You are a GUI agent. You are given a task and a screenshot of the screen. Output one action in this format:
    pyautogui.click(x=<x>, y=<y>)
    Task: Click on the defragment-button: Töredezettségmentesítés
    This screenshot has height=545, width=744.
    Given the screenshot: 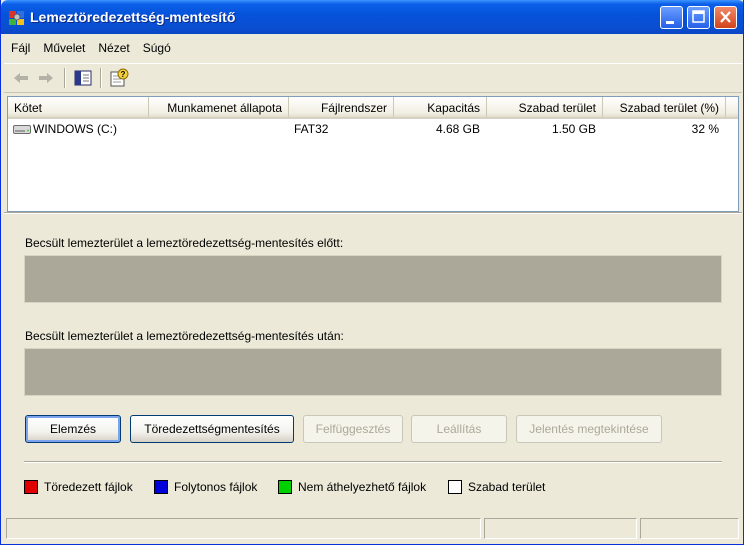 What is the action you would take?
    pyautogui.click(x=212, y=429)
    